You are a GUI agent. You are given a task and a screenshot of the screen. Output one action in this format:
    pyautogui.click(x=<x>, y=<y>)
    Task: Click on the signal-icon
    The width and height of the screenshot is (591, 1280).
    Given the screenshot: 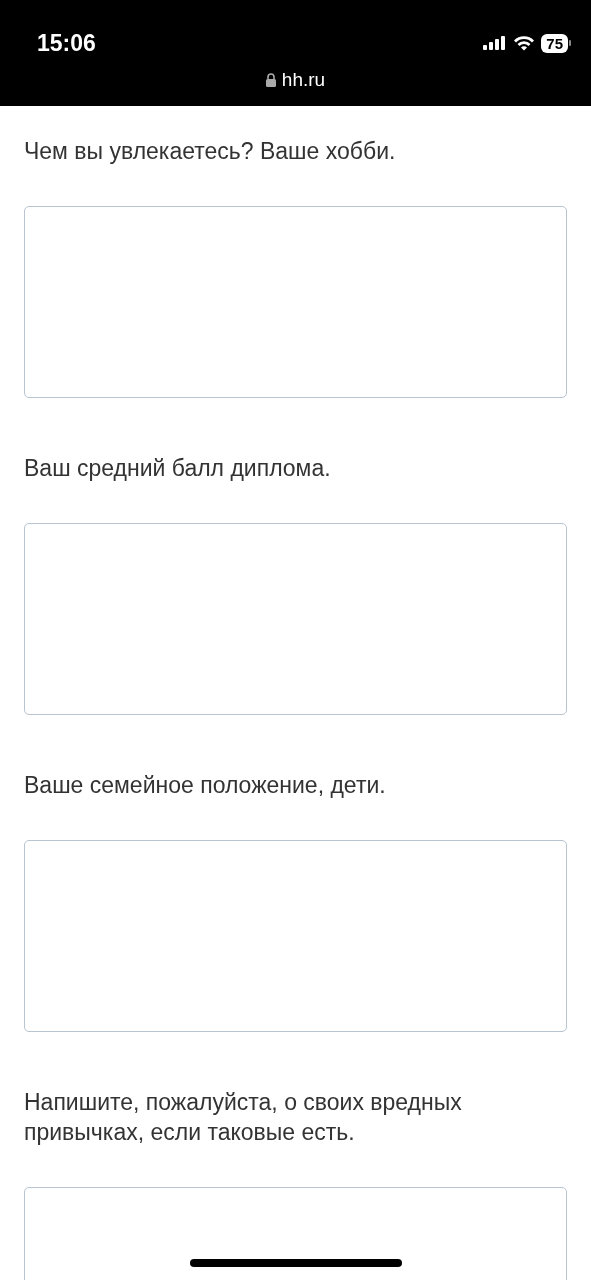 What is the action you would take?
    pyautogui.click(x=495, y=43)
    